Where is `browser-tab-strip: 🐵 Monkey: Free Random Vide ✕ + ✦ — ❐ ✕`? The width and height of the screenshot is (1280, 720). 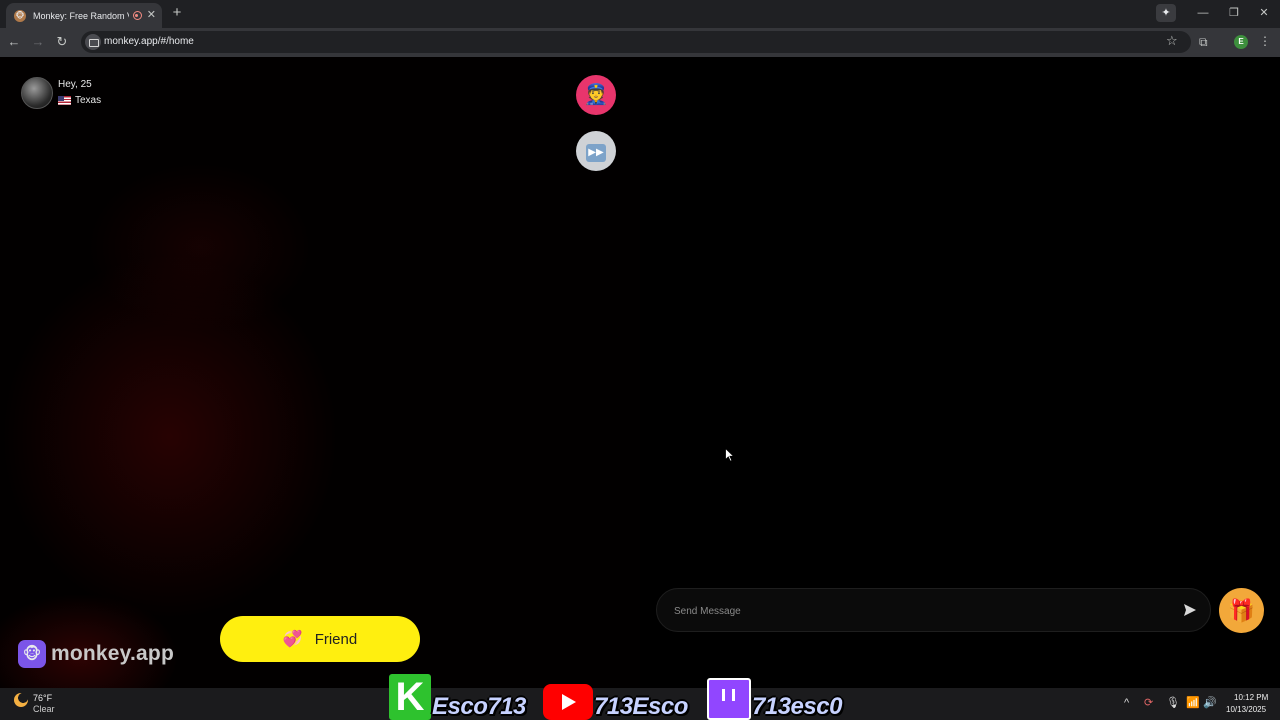 browser-tab-strip: 🐵 Monkey: Free Random Vide ✕ + ✦ — ❐ ✕ is located at coordinates (640, 14).